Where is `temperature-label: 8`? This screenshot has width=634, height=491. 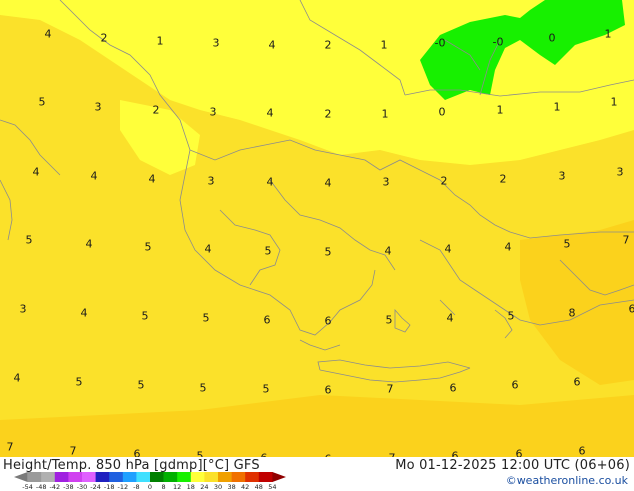
temperature-label: 8 is located at coordinates (572, 313).